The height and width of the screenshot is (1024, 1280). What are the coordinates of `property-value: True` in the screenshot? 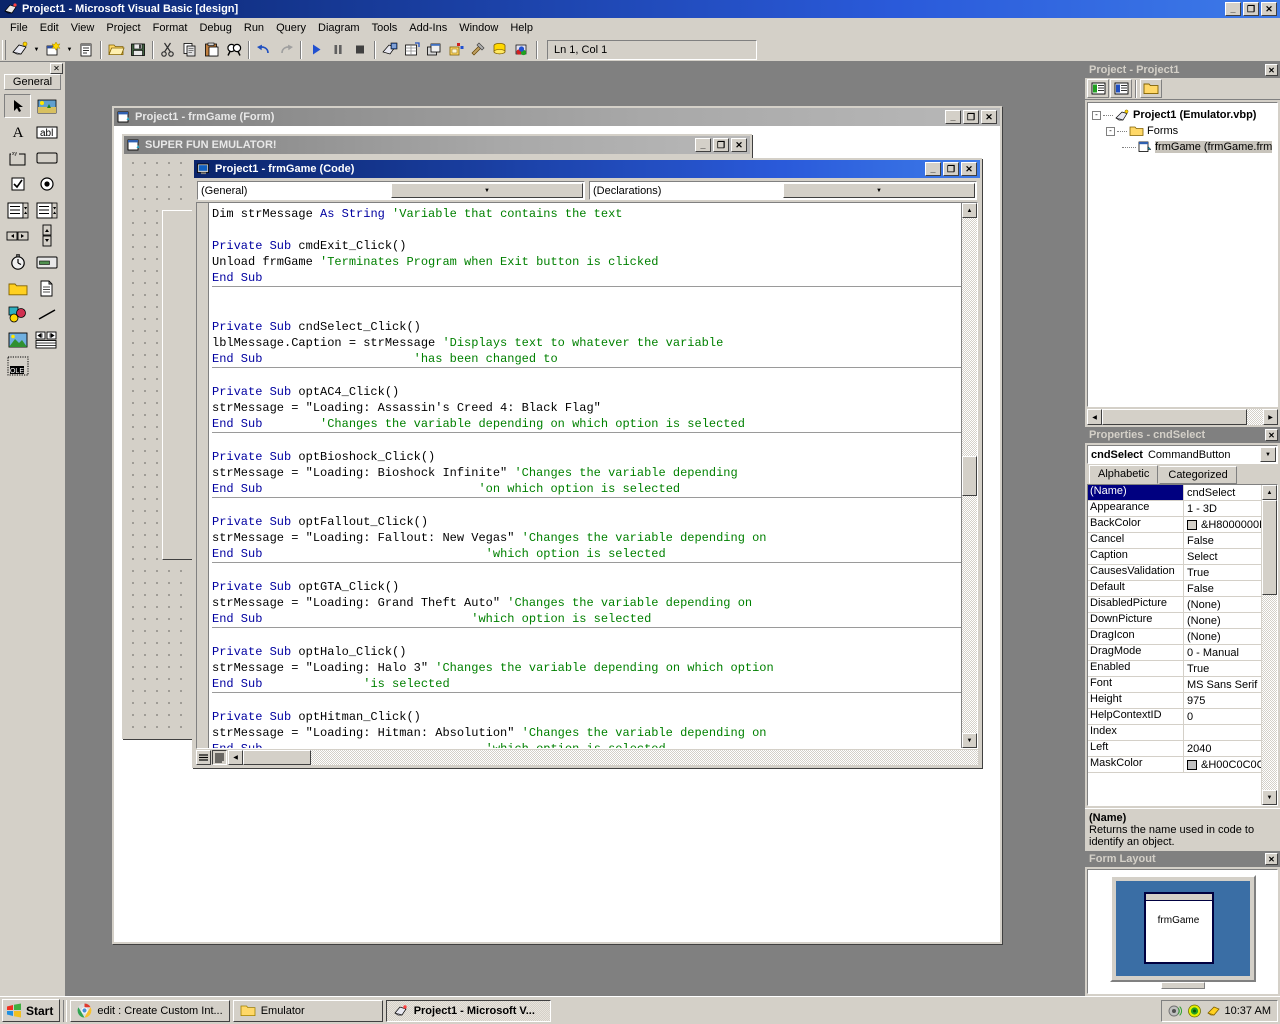 It's located at (1222, 572).